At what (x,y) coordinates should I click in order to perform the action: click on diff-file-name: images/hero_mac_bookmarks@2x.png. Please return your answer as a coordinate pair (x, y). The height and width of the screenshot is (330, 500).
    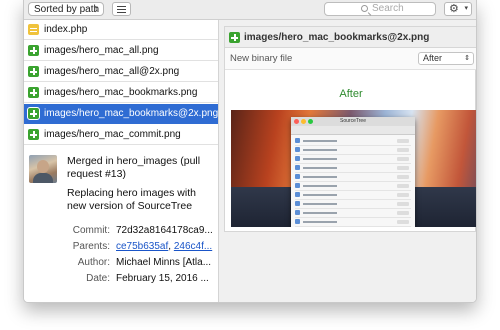
    Looking at the image, I should click on (337, 37).